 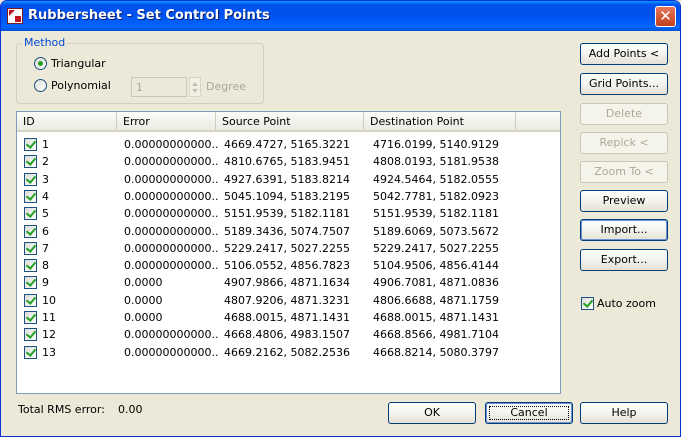 What do you see at coordinates (436, 162) in the screenshot?
I see `row-destination-point: 4808.0193, 5181.9538` at bounding box center [436, 162].